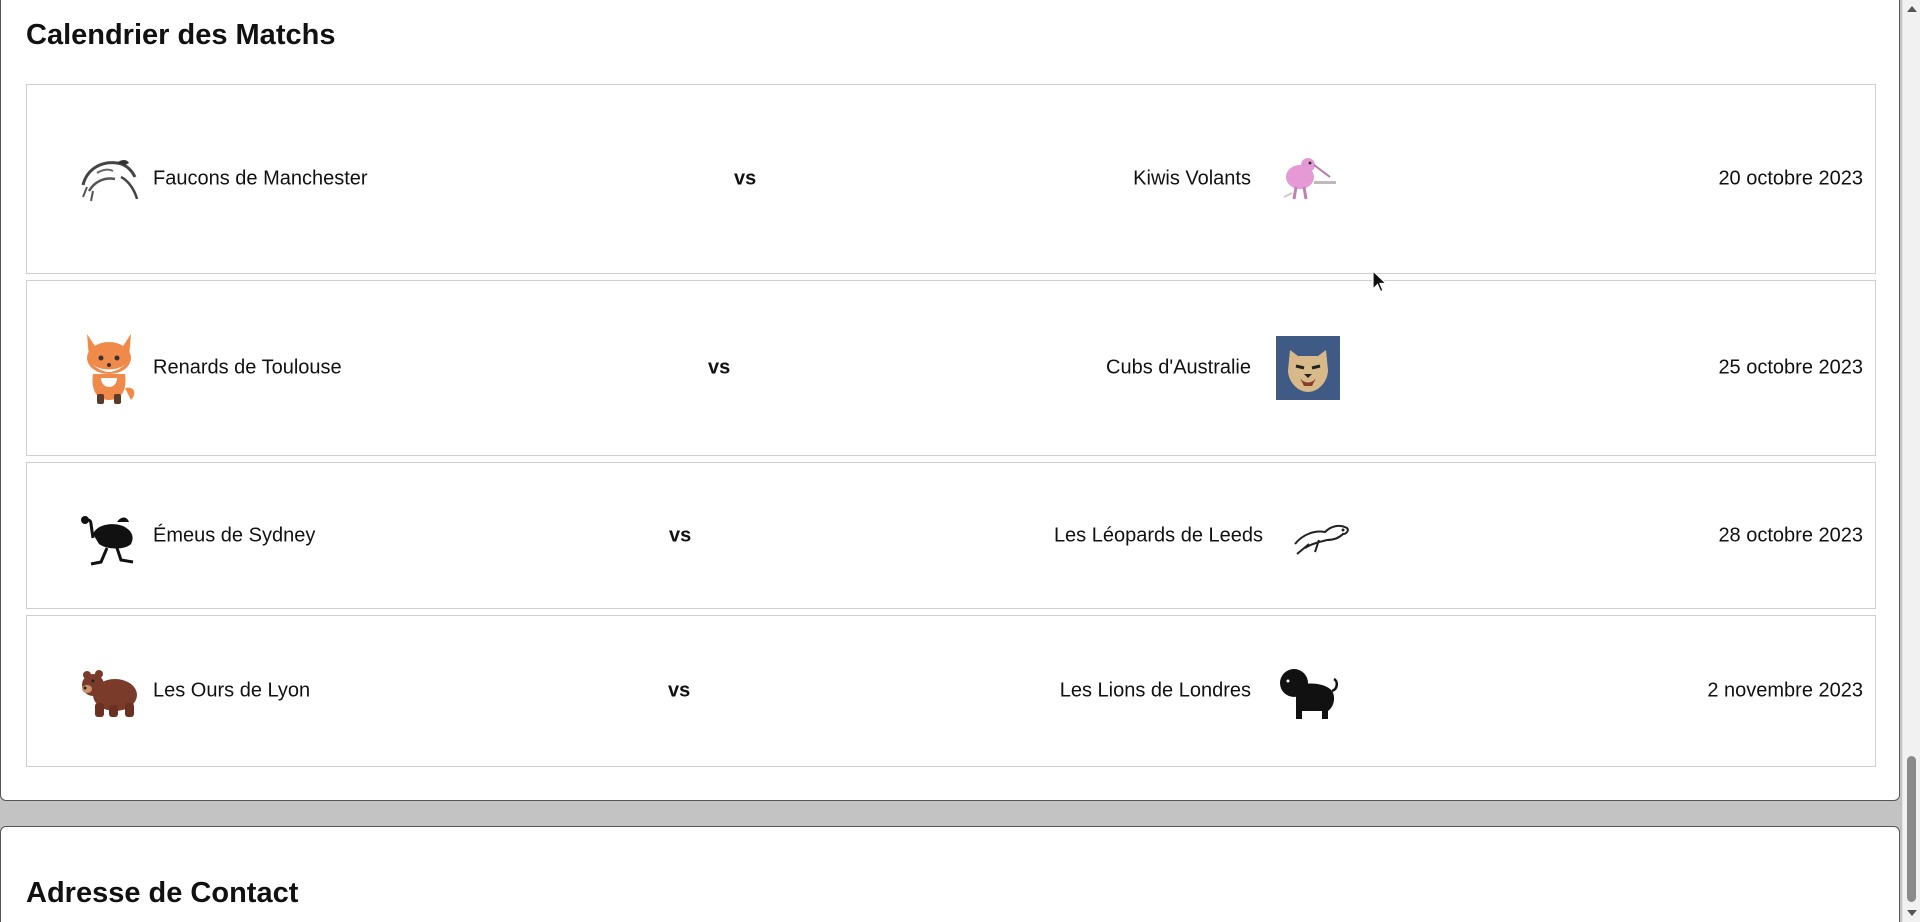  I want to click on vertical-scrollbar, so click(1911, 461).